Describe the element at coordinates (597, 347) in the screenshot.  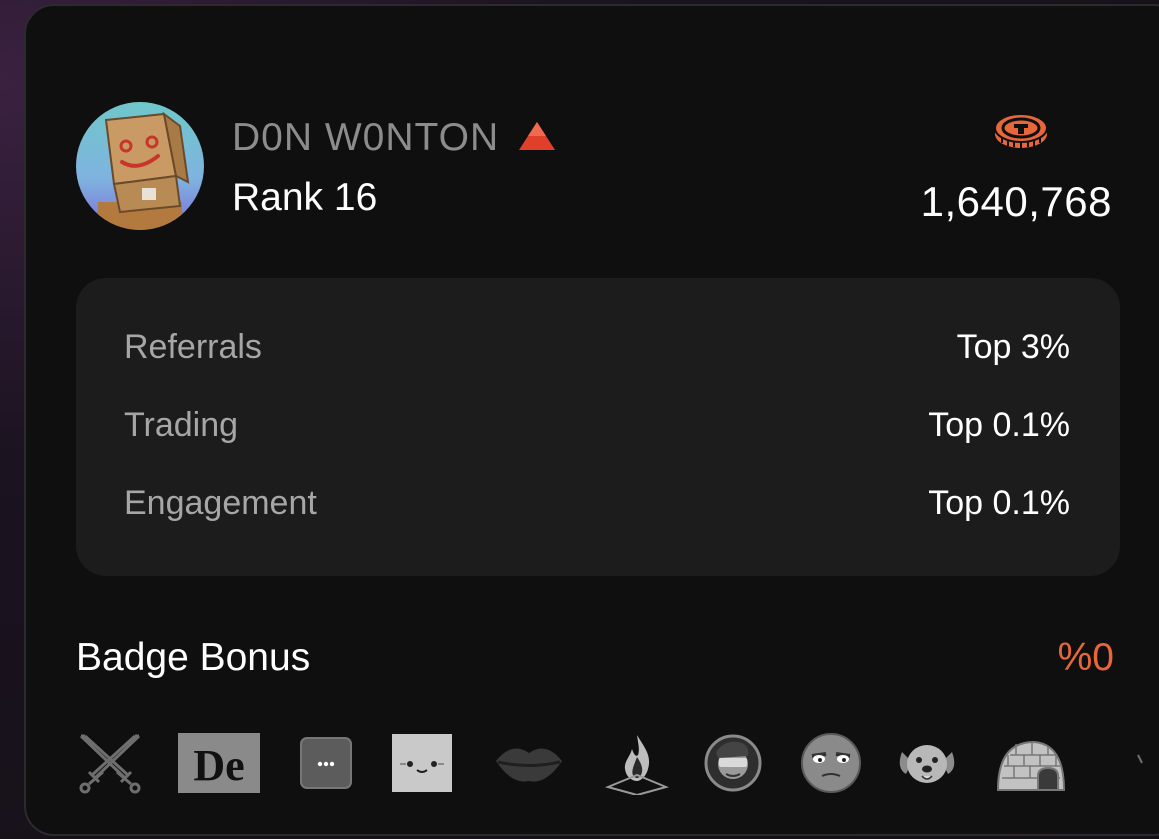
I see `stat-row-referrals: Referrals Top 3%` at that location.